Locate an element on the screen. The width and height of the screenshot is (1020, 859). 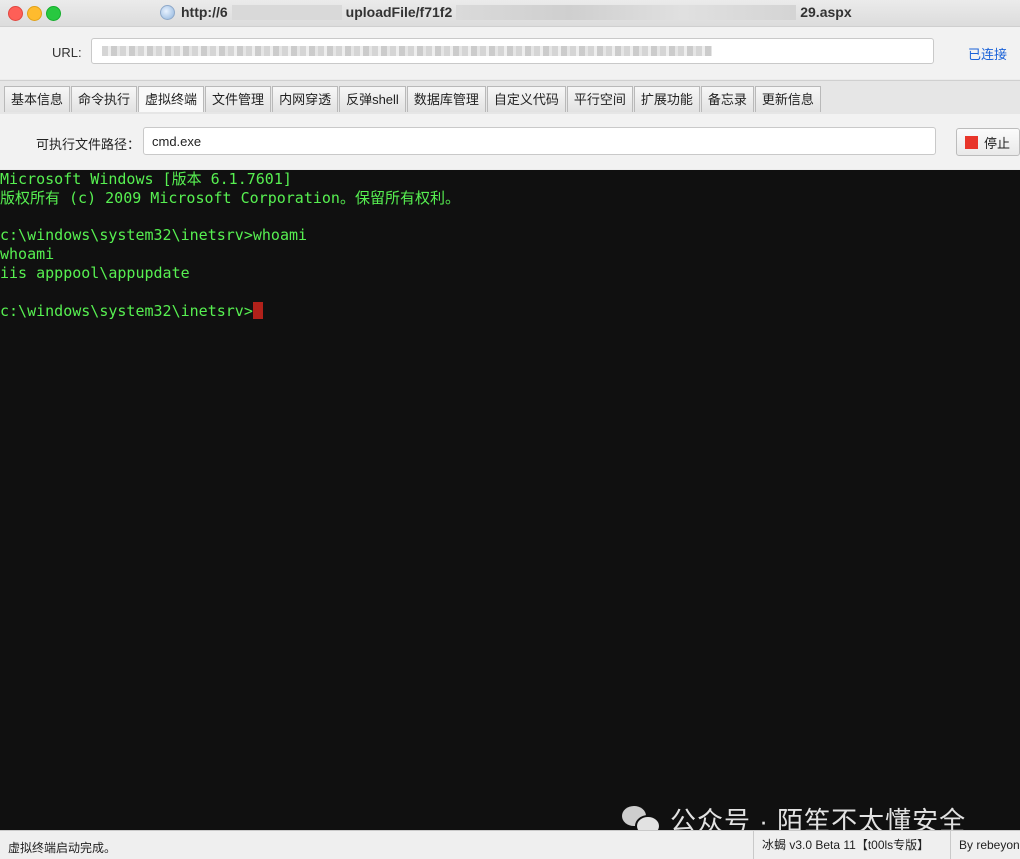
close-window-button is located at coordinates (15, 13).